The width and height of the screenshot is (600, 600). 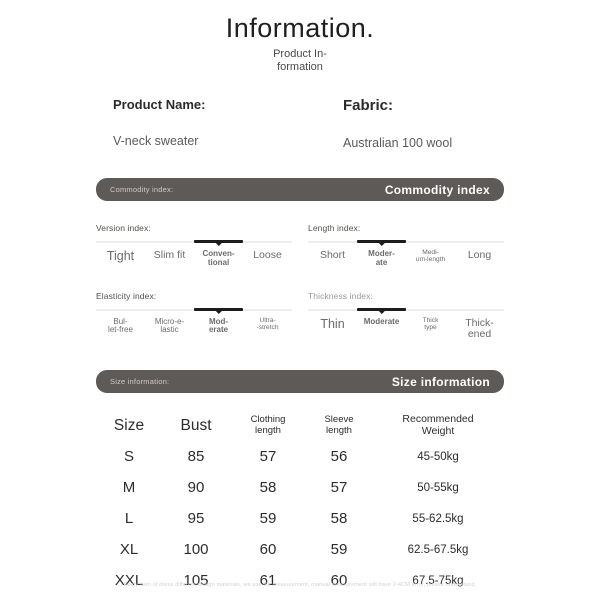 I want to click on size-information-bar: Size information, so click(x=300, y=381).